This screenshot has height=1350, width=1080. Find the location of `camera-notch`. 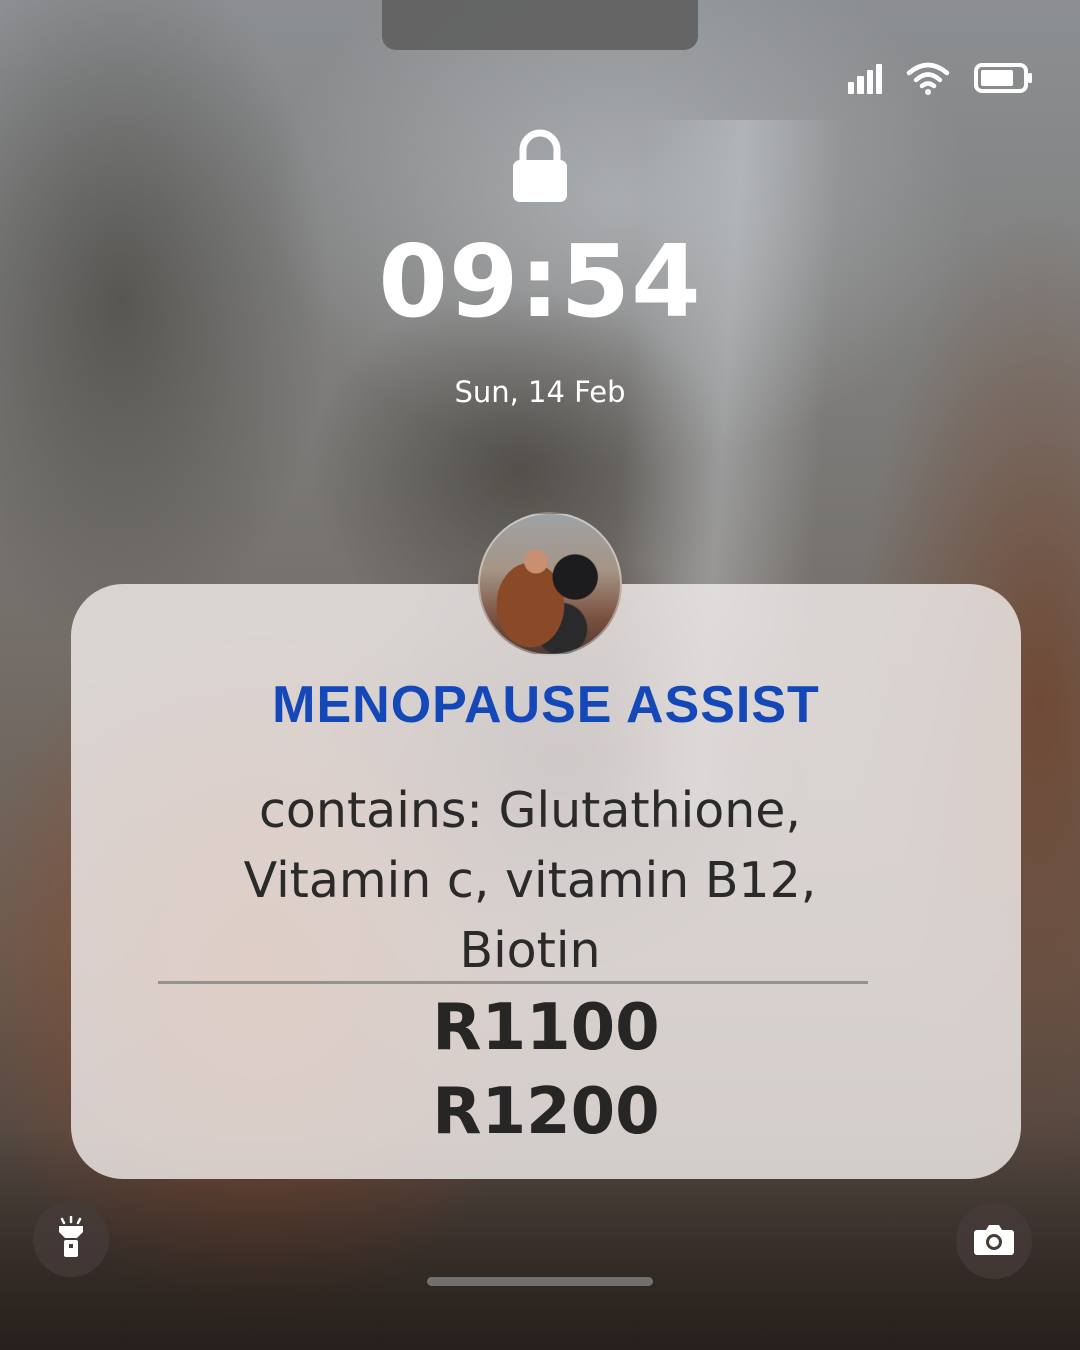

camera-notch is located at coordinates (540, 25).